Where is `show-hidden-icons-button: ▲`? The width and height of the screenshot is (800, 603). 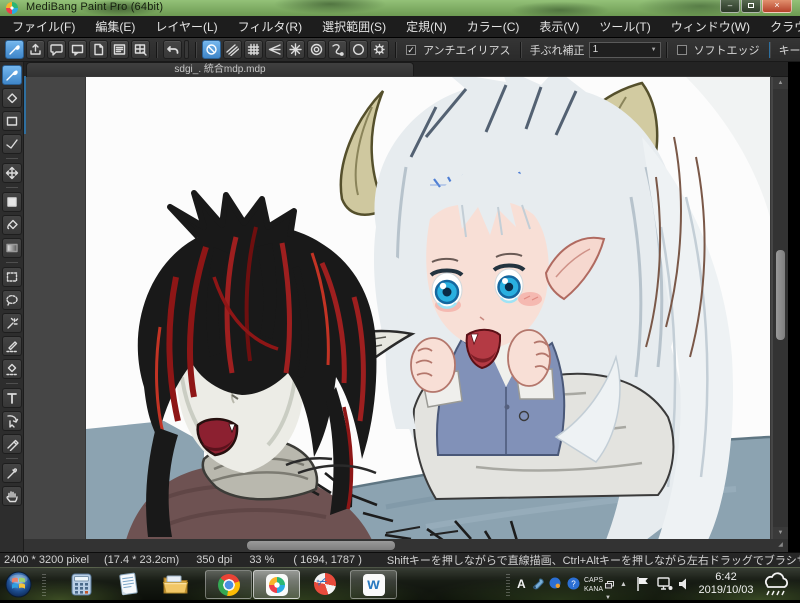 show-hidden-icons-button: ▲ is located at coordinates (623, 584).